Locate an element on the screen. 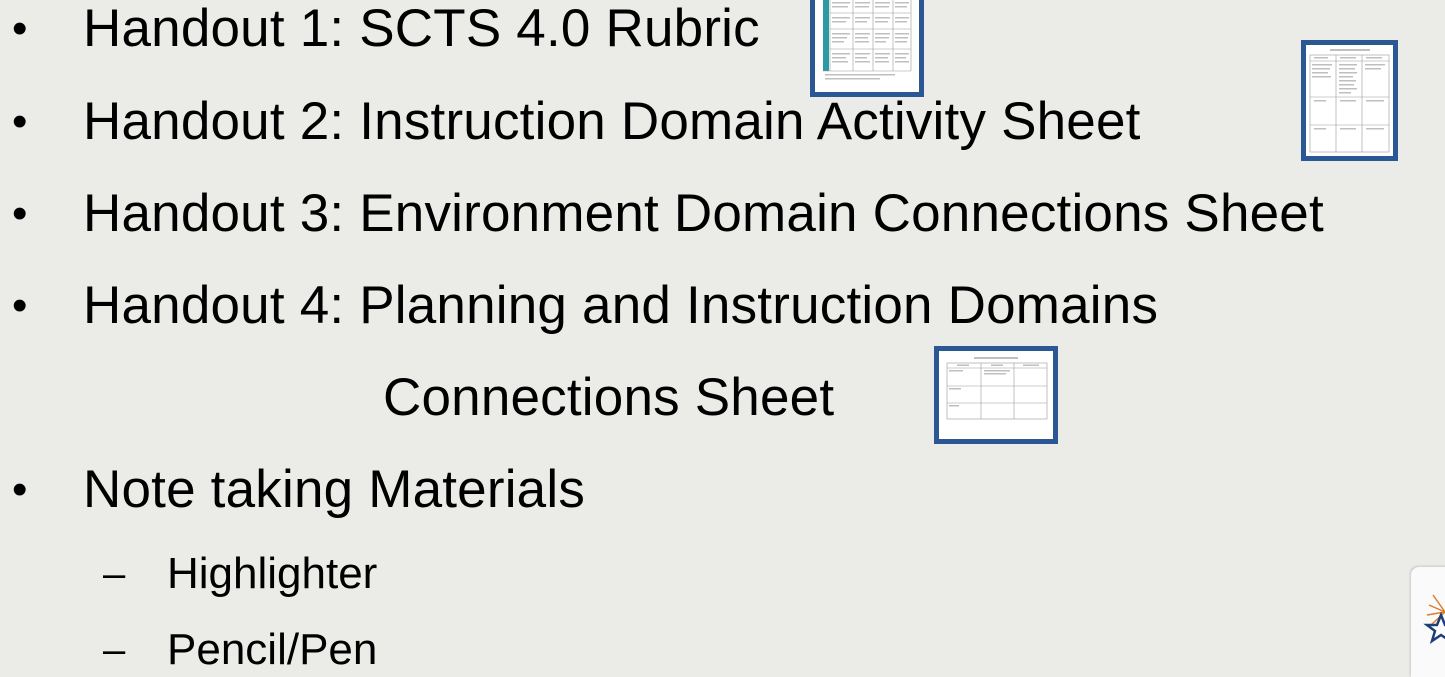 Image resolution: width=1445 pixels, height=677 pixels. rubric-thumbnail-icon is located at coordinates (867, 48).